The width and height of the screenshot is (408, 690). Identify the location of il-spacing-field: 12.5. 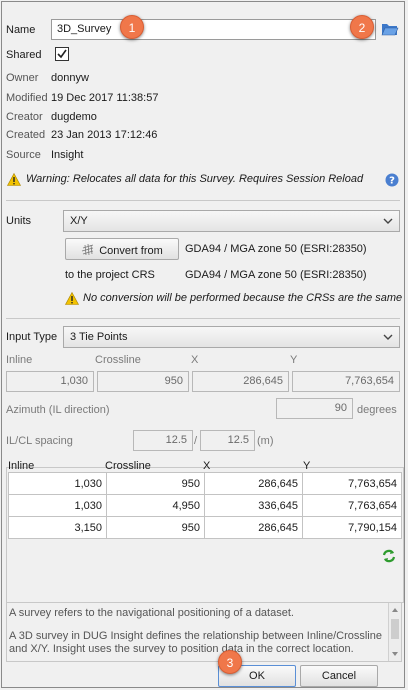
(163, 440).